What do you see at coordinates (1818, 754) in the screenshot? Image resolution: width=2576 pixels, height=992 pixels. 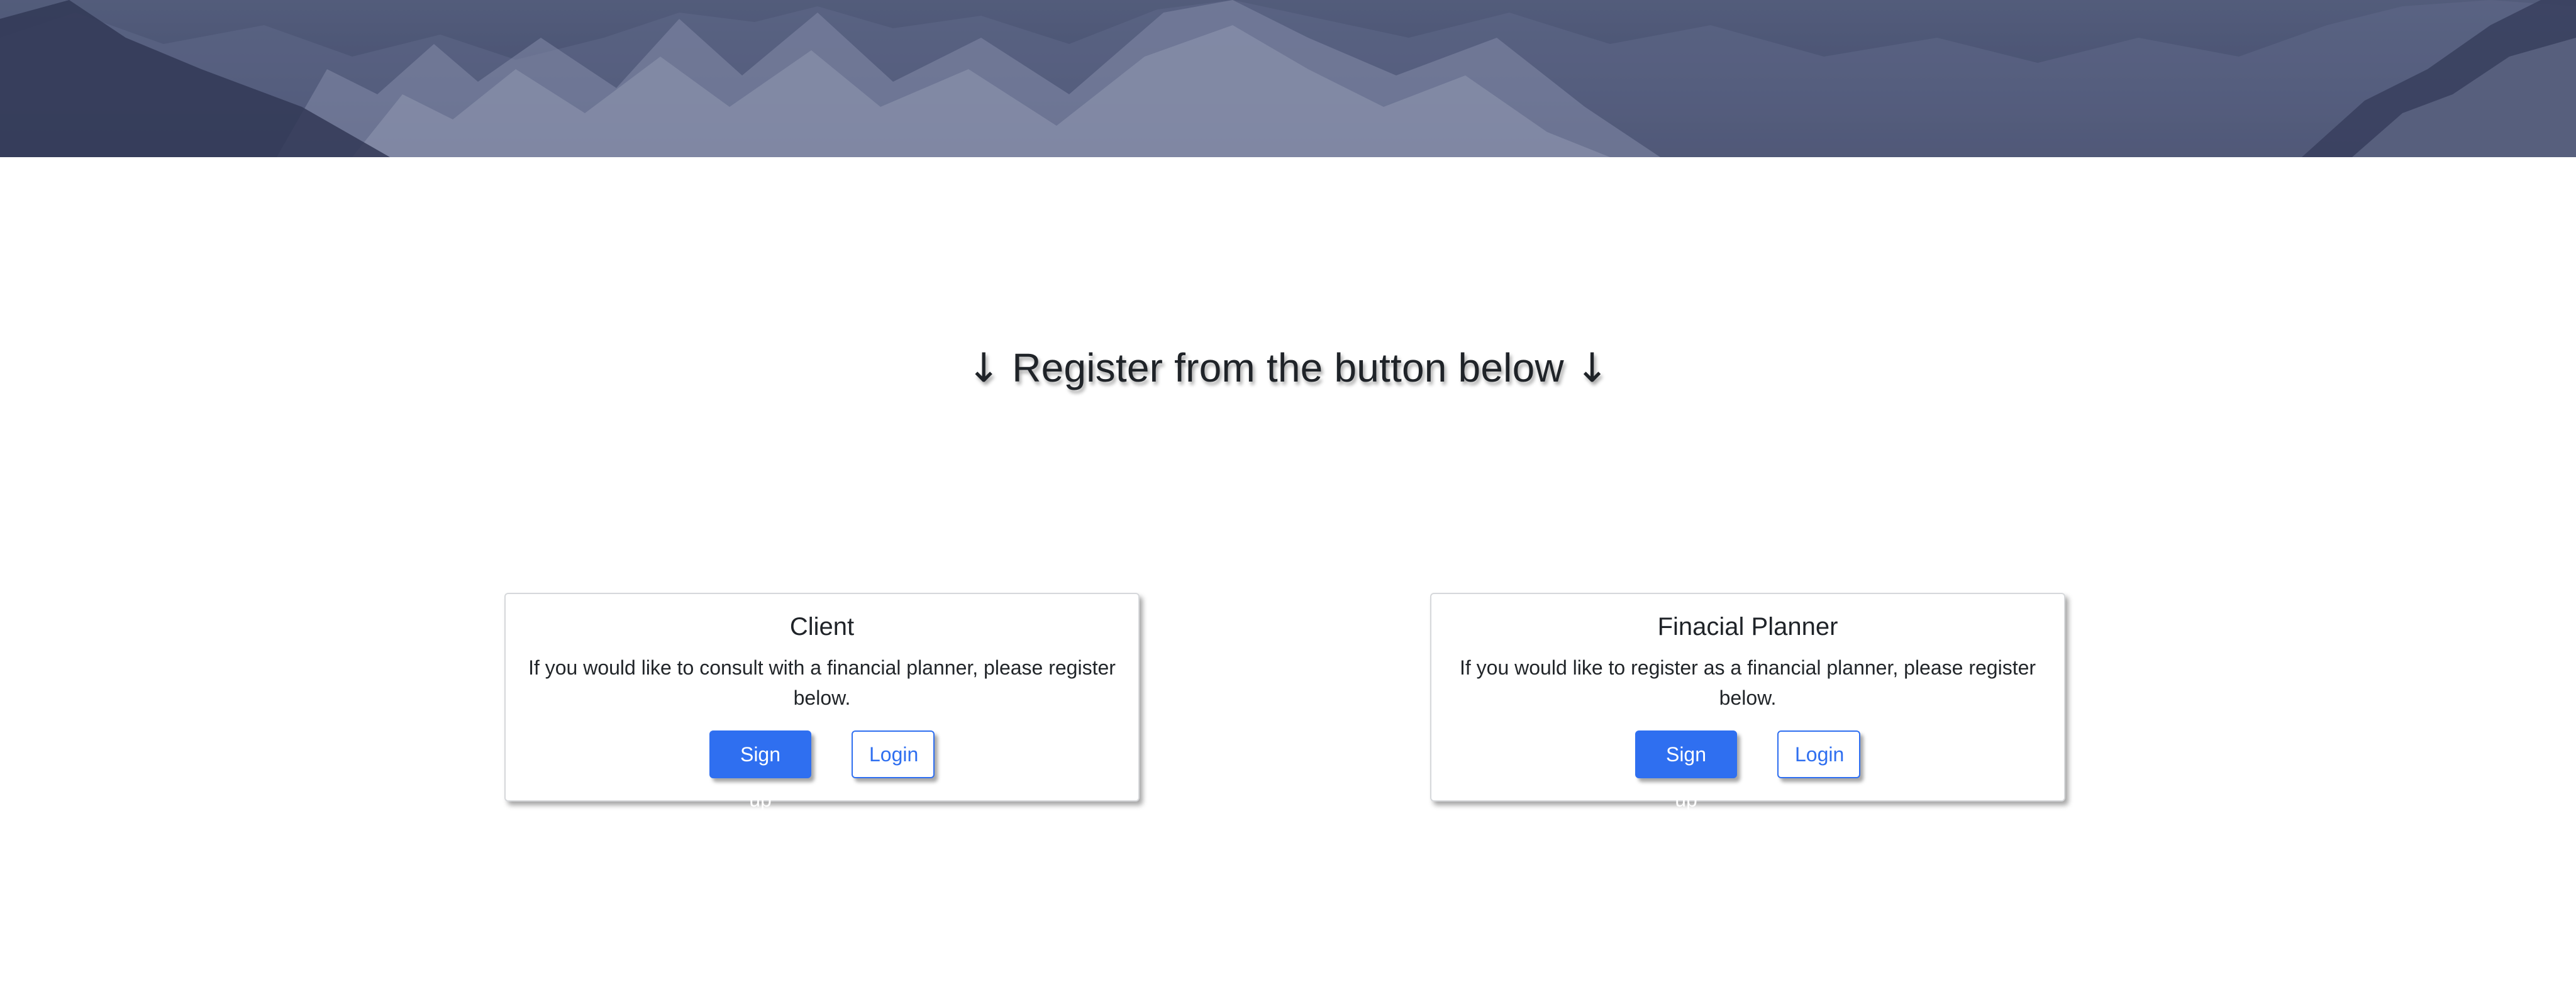 I see `planner-login-button: Login` at bounding box center [1818, 754].